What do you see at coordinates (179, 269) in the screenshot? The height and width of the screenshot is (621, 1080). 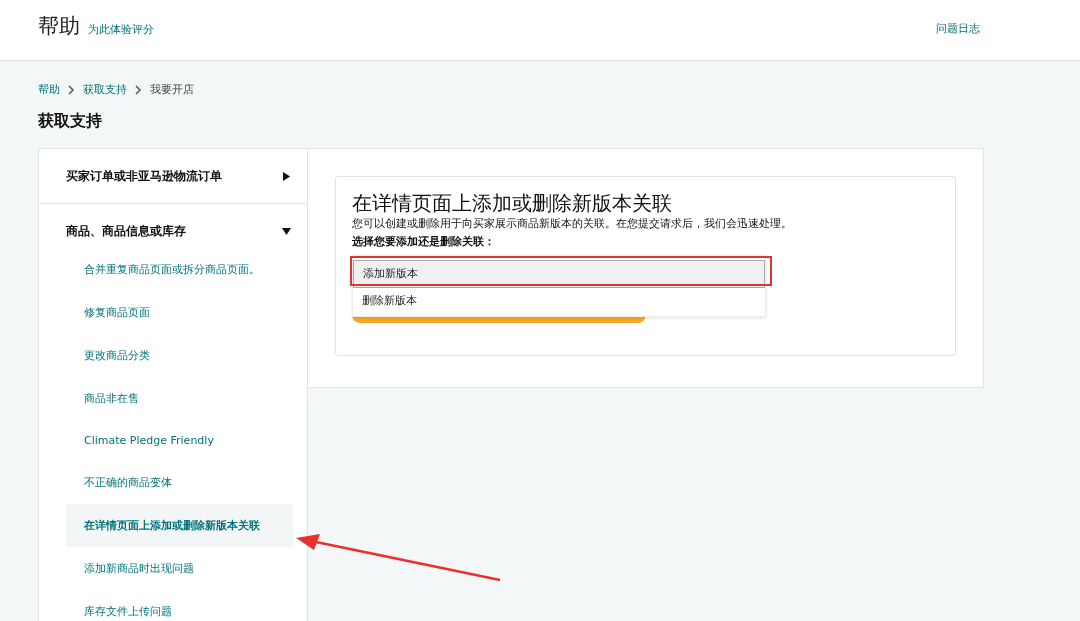 I see `subcategory-item: 合并重复商品页面或拆分商品页面。` at bounding box center [179, 269].